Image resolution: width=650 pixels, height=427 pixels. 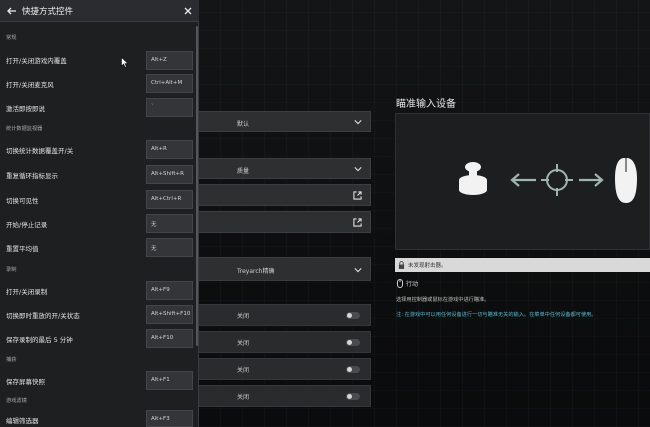 I want to click on shortcut-key-field: Alt+Shift+R, so click(x=169, y=174).